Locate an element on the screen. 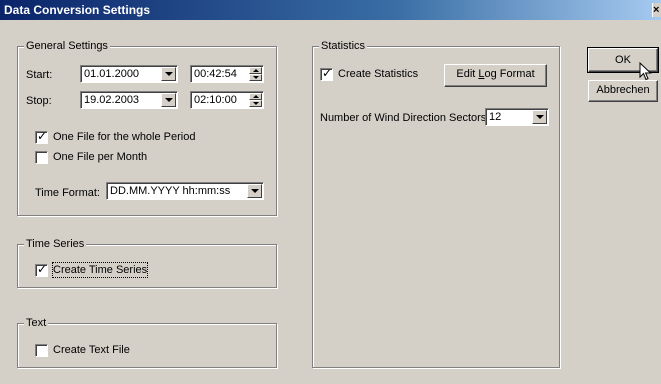 This screenshot has height=384, width=661. stop-date-dropdown: 19.02.2003 is located at coordinates (129, 100).